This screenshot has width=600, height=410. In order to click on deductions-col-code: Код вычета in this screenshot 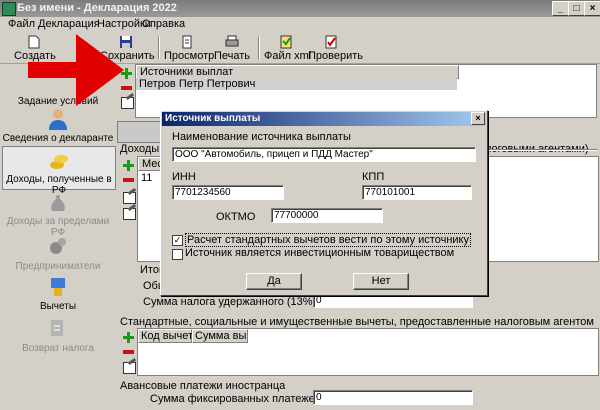, I will do `click(168, 336)`.